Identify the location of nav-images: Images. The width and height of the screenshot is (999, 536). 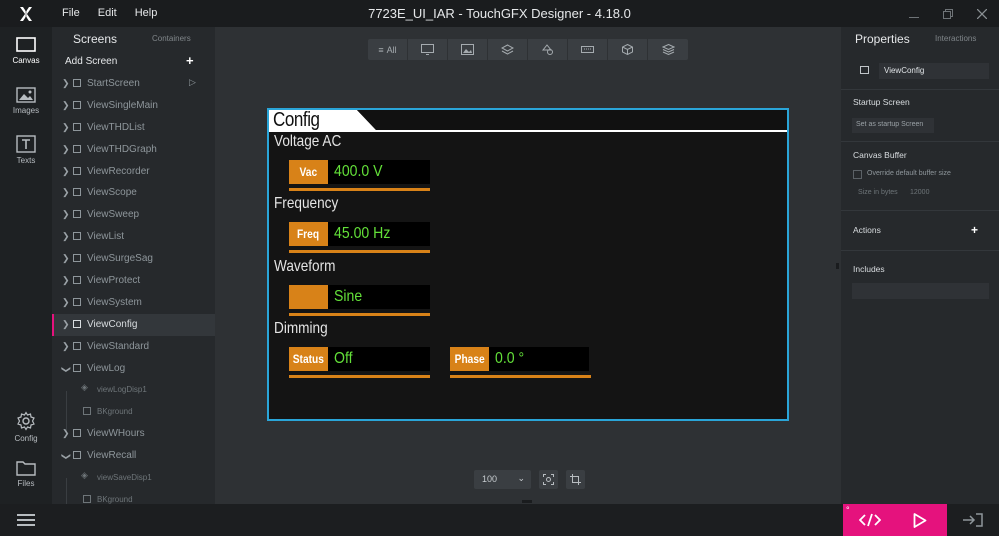
(26, 101).